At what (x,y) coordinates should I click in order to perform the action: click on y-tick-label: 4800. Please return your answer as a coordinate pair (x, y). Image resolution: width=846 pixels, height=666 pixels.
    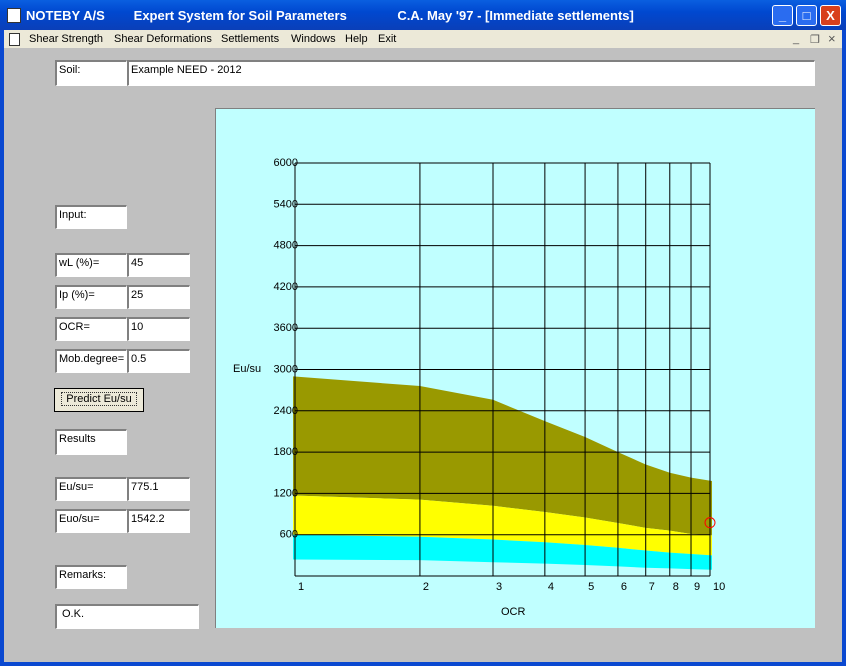
    Looking at the image, I should click on (286, 246).